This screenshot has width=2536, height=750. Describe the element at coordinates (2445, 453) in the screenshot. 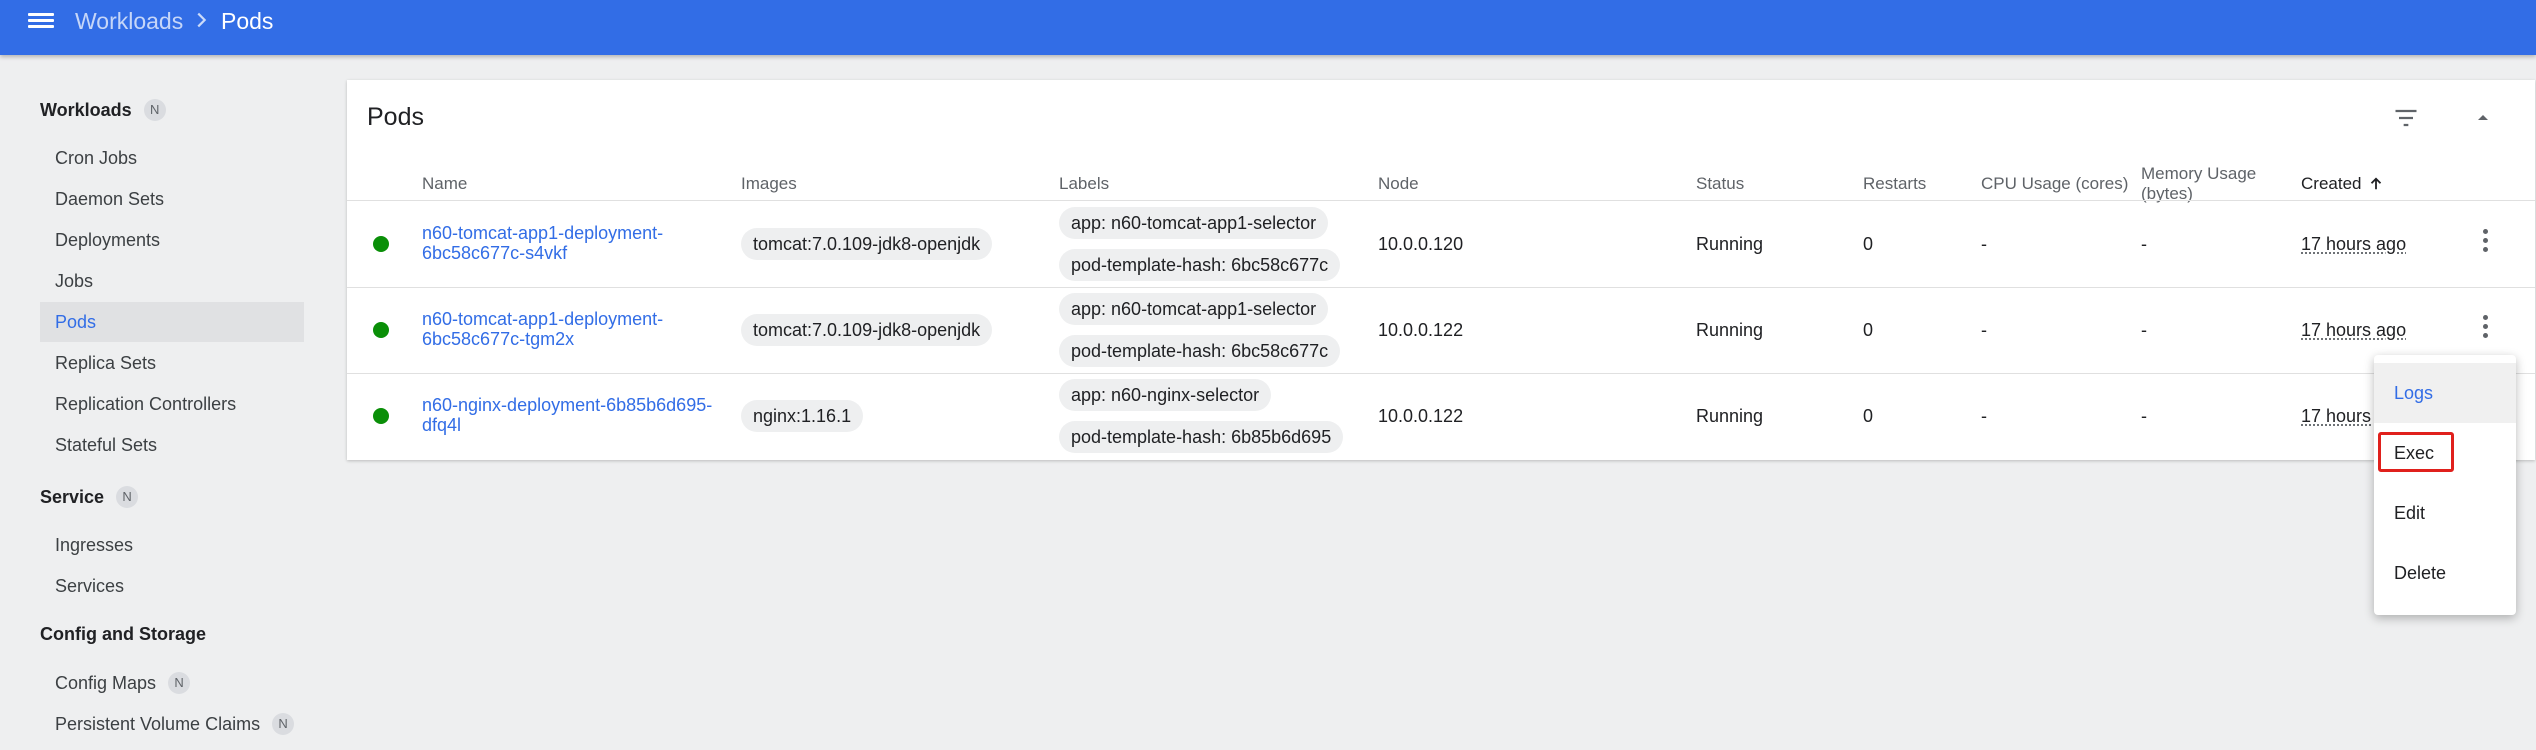

I see `menu-item-exec: Exec` at that location.